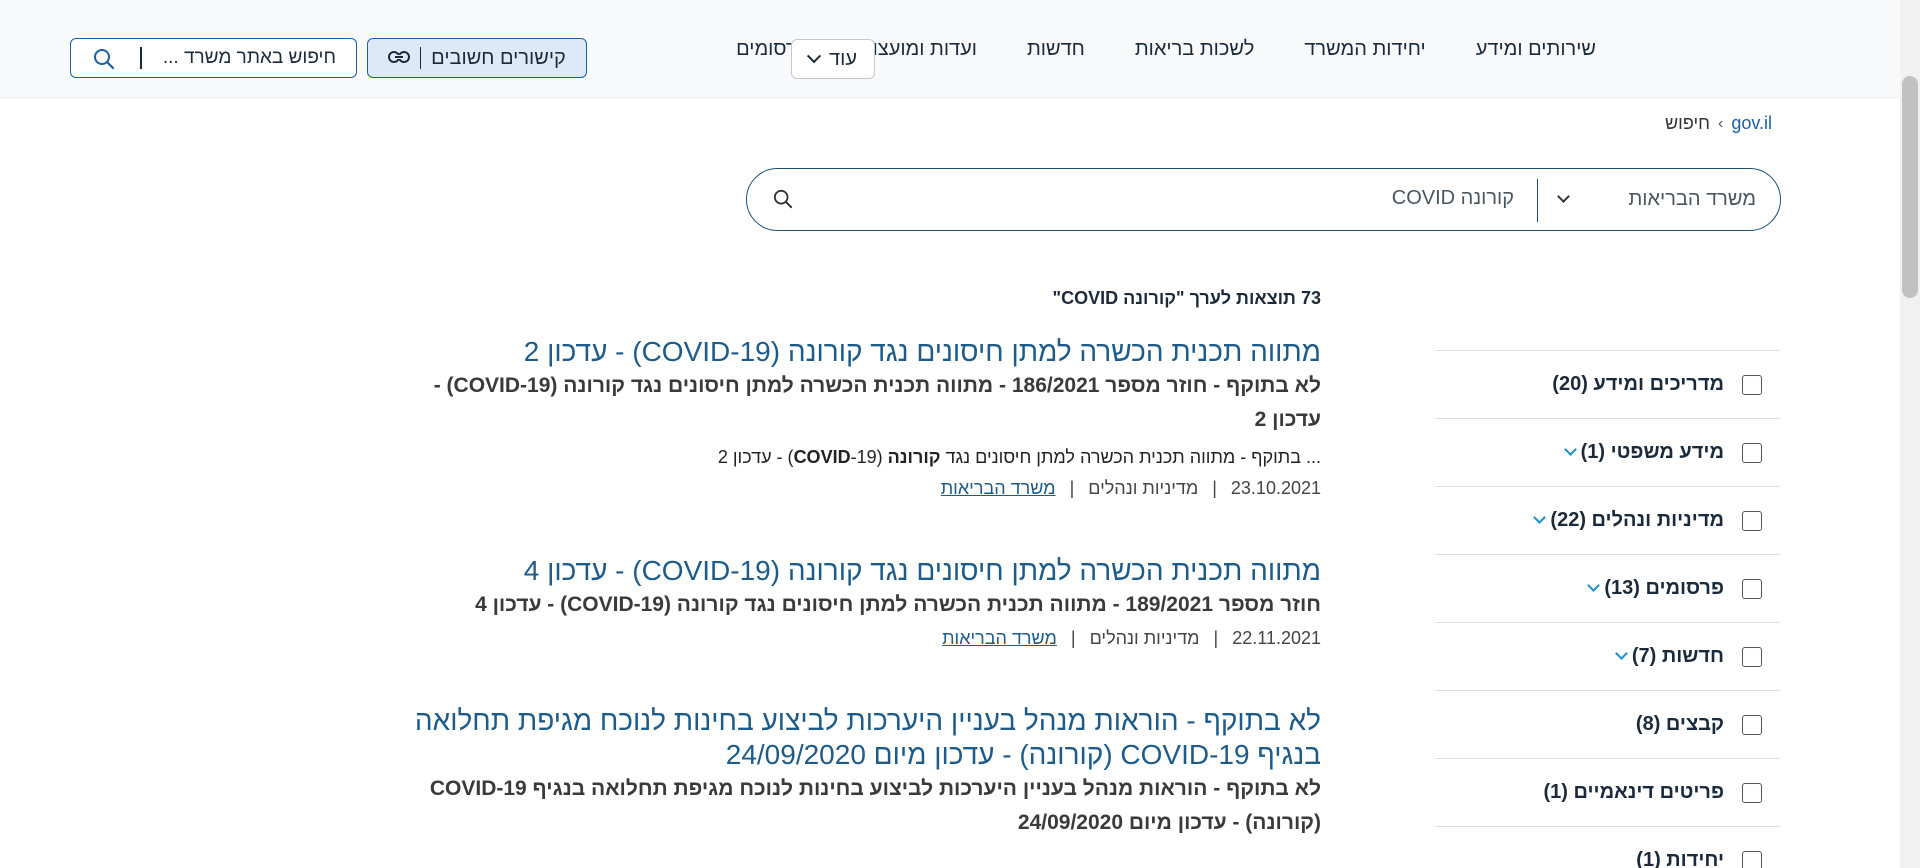 The image size is (1920, 868). I want to click on site-search-box, so click(213, 58).